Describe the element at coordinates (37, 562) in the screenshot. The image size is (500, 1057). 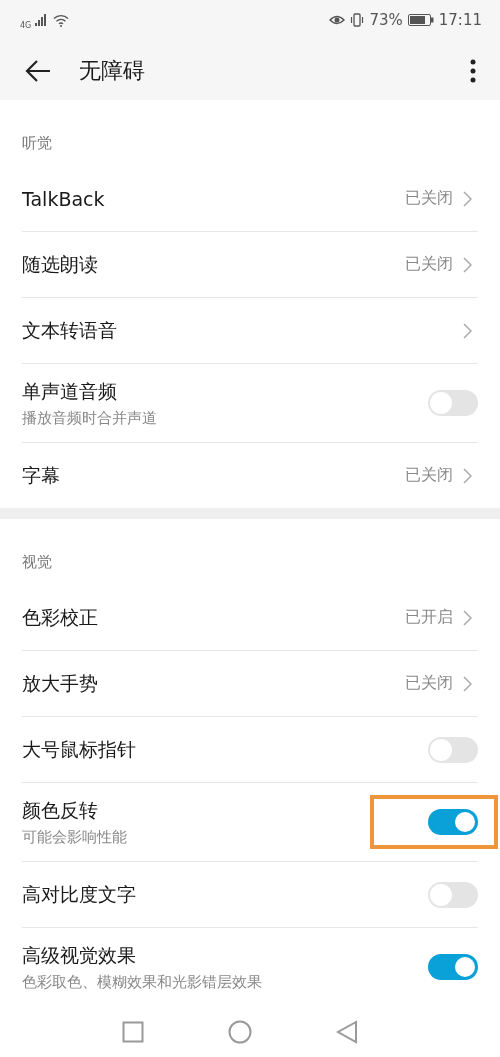
I see `section-header: 视觉` at that location.